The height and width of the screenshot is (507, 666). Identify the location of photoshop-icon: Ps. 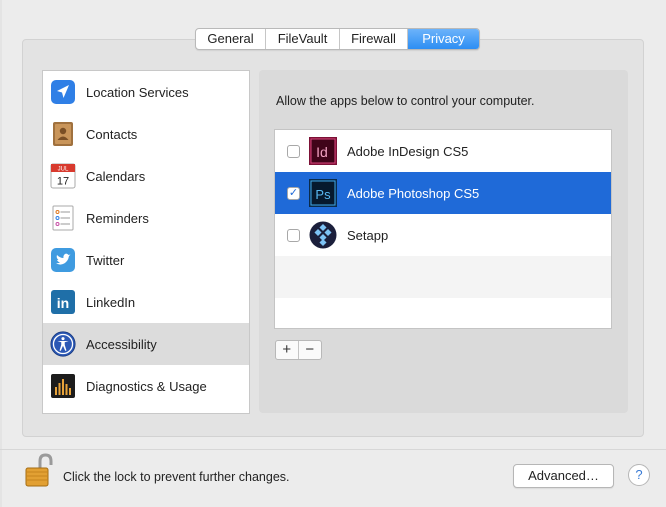
(323, 193).